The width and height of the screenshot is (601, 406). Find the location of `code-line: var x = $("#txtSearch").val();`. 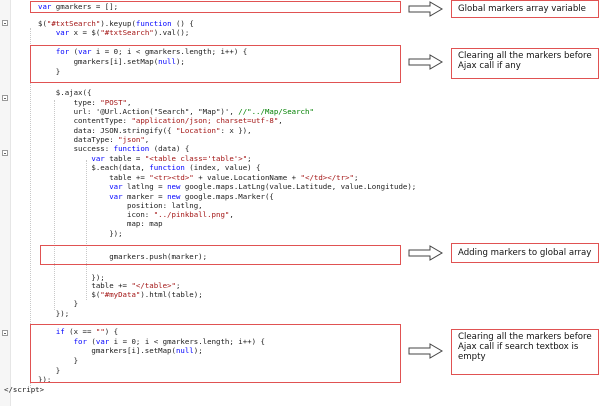

code-line: var x = $("#txtSearch").val(); is located at coordinates (114, 32).